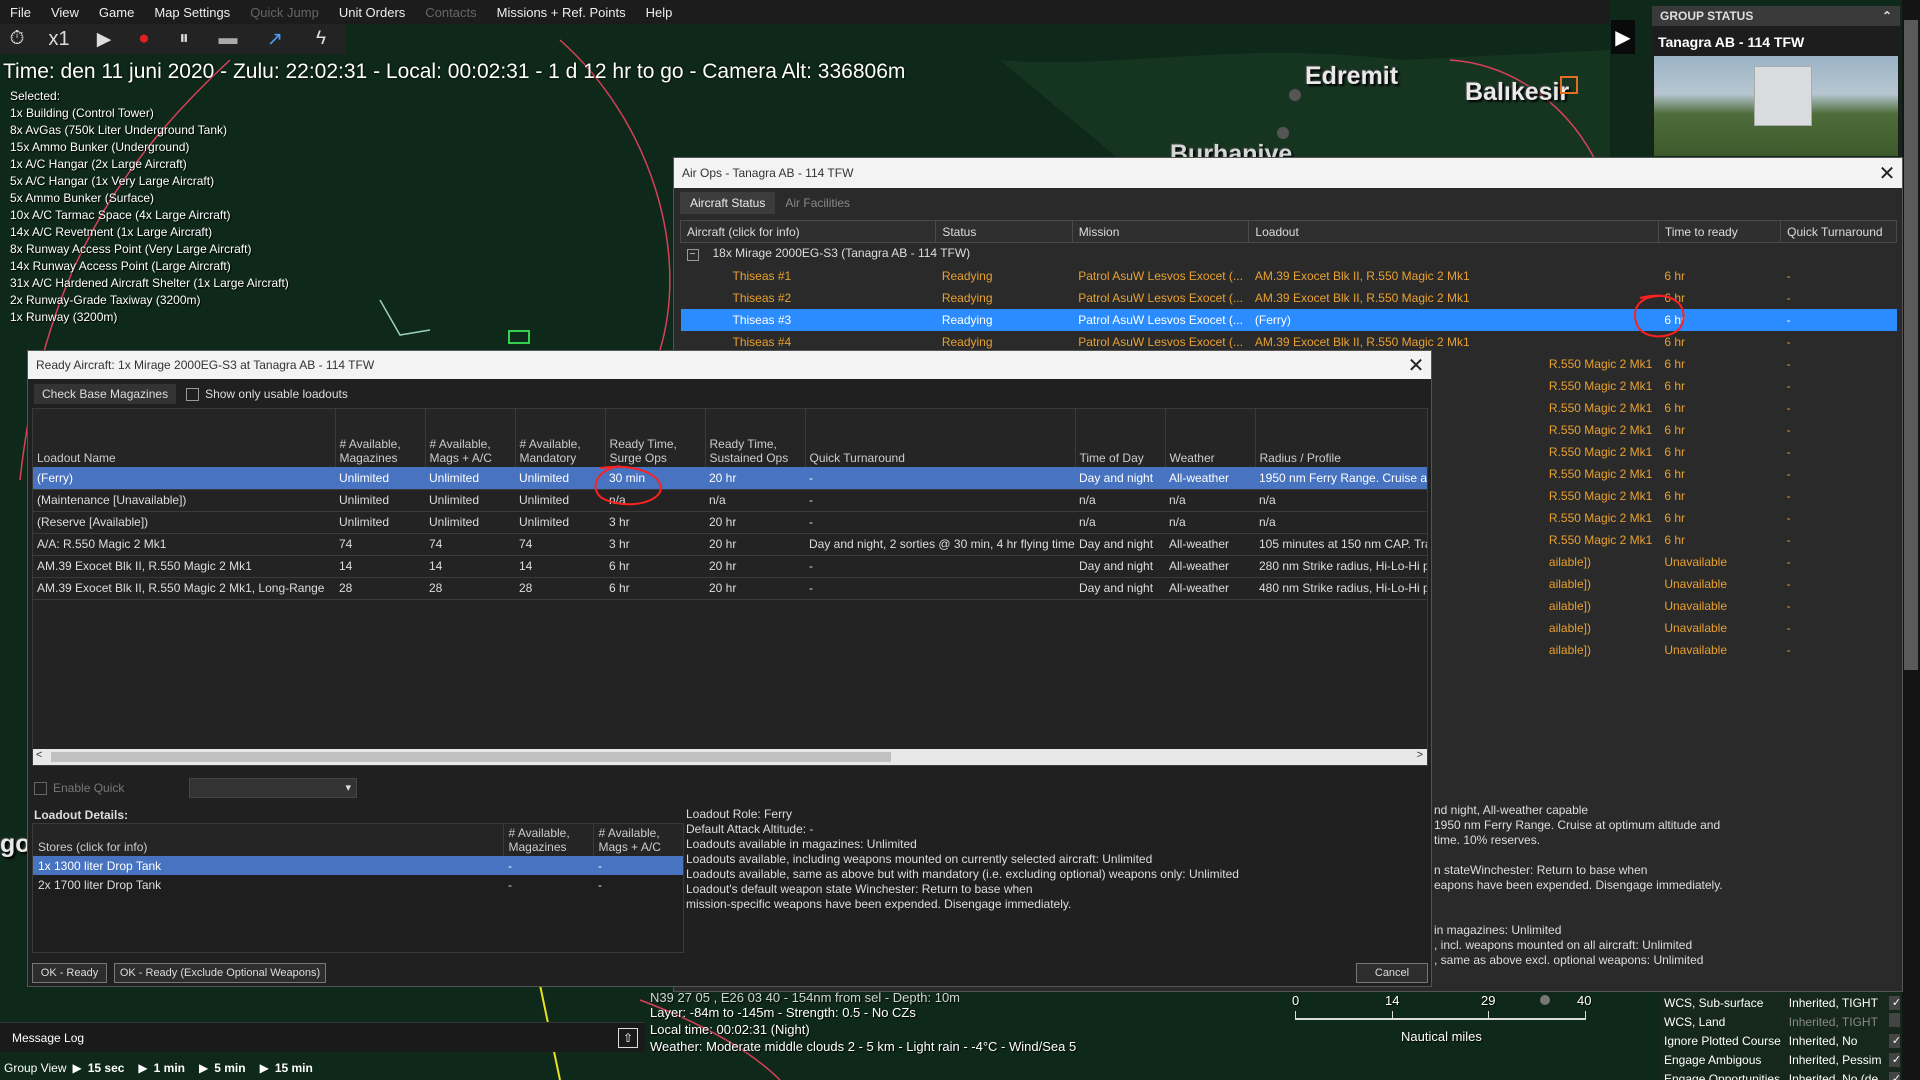 Image resolution: width=1920 pixels, height=1080 pixels. What do you see at coordinates (268, 840) in the screenshot?
I see `col-stores: Stores (click for info)` at bounding box center [268, 840].